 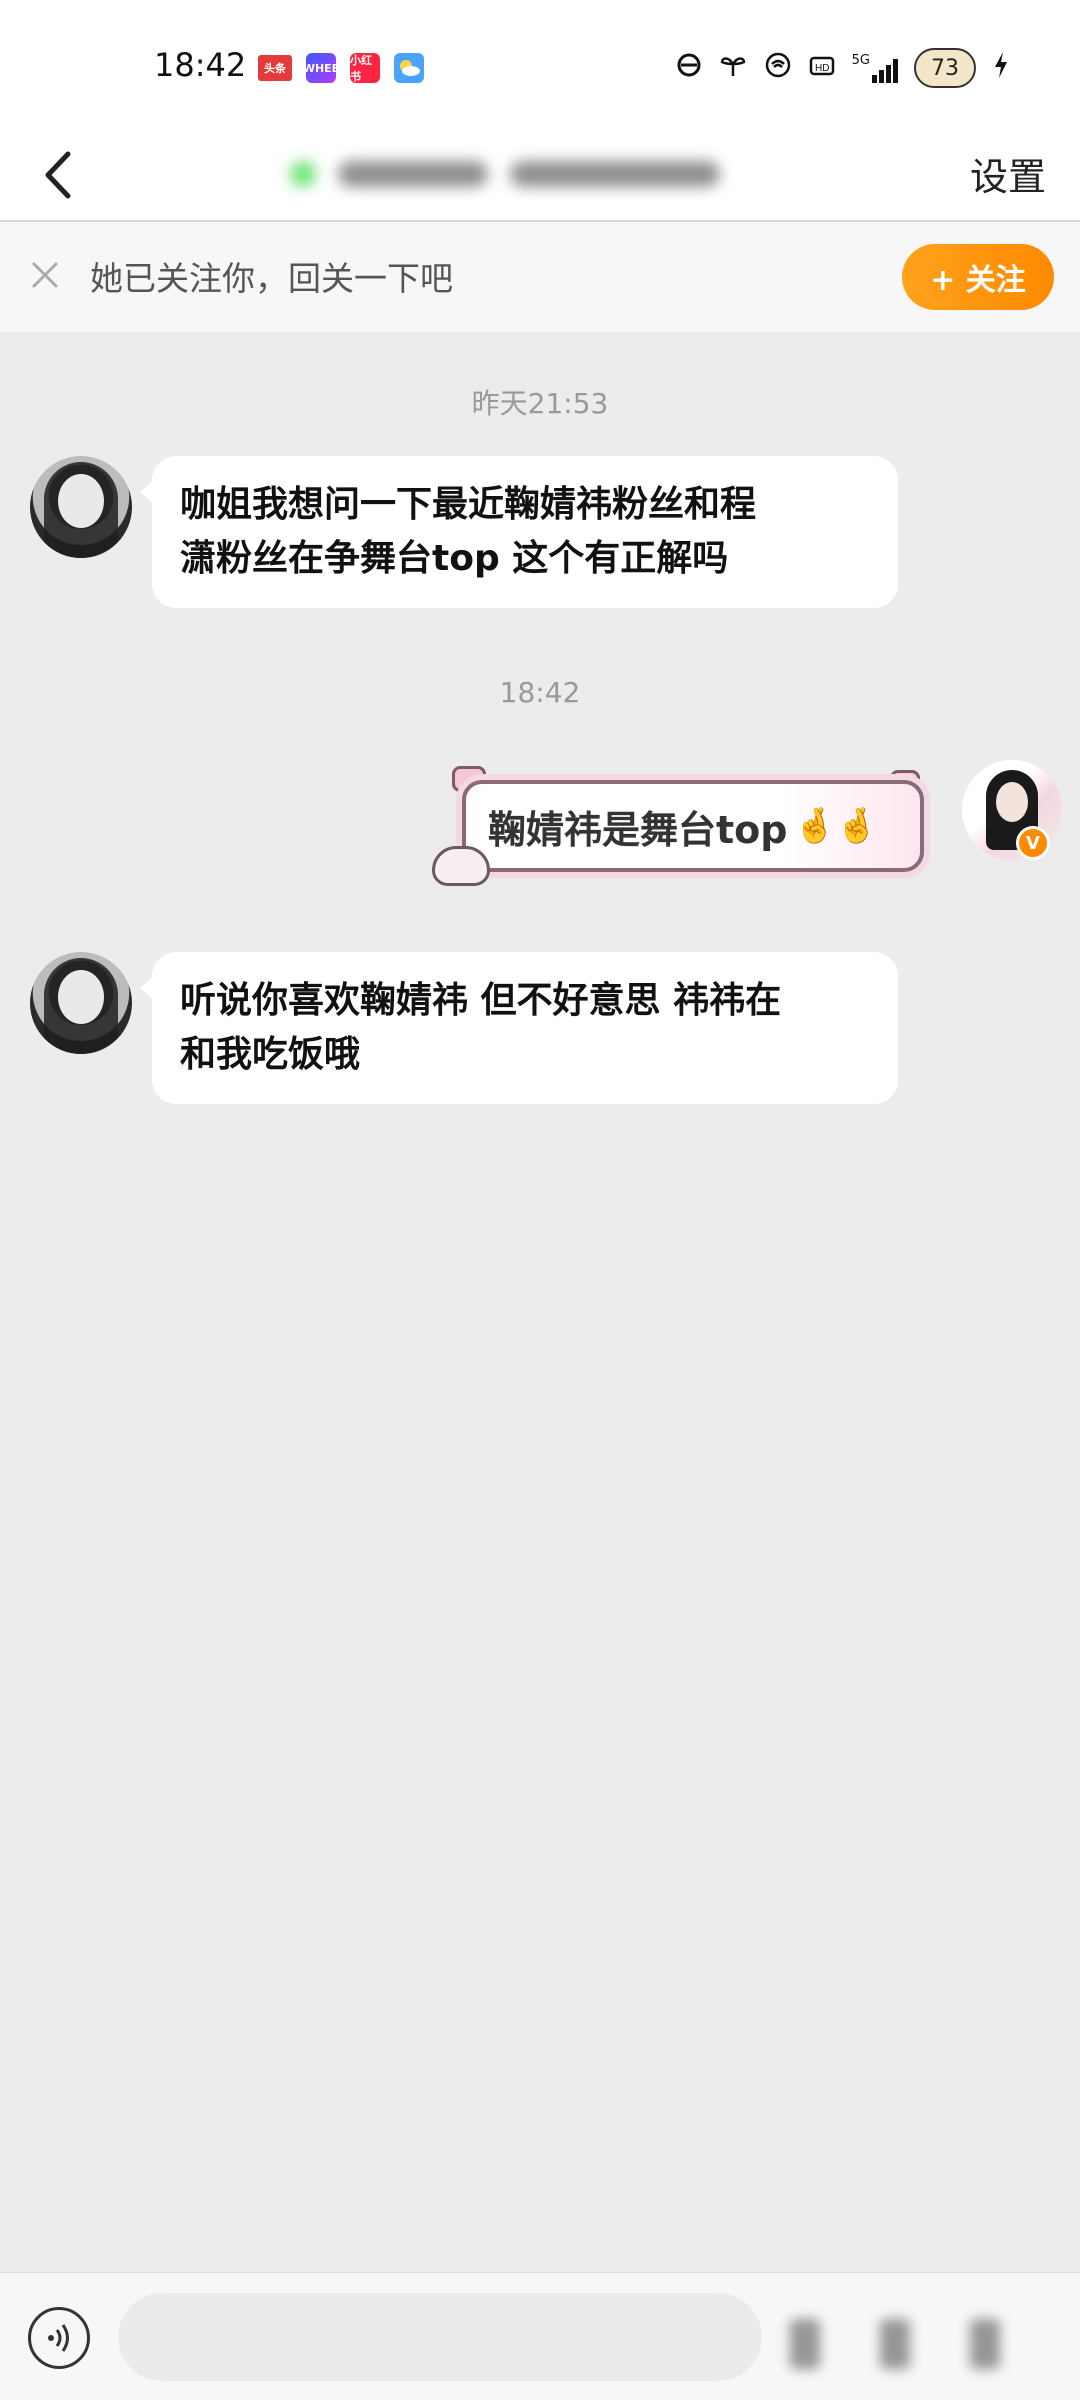 I want to click on incoming-message-bubble: 听说你喜欢鞠婧祎 但不好意思 祎祎在 和我吃饭哦, so click(x=519, y=1028).